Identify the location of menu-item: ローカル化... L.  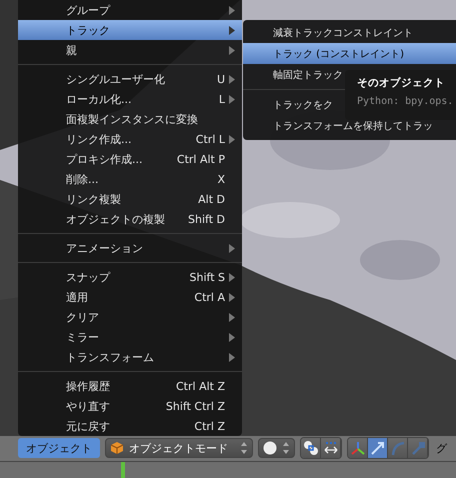
(130, 99).